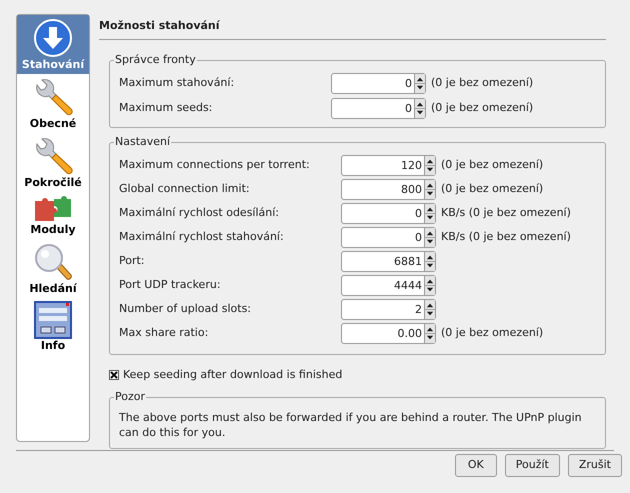 This screenshot has height=493, width=630. What do you see at coordinates (388, 261) in the screenshot?
I see `spin-box: 6881` at bounding box center [388, 261].